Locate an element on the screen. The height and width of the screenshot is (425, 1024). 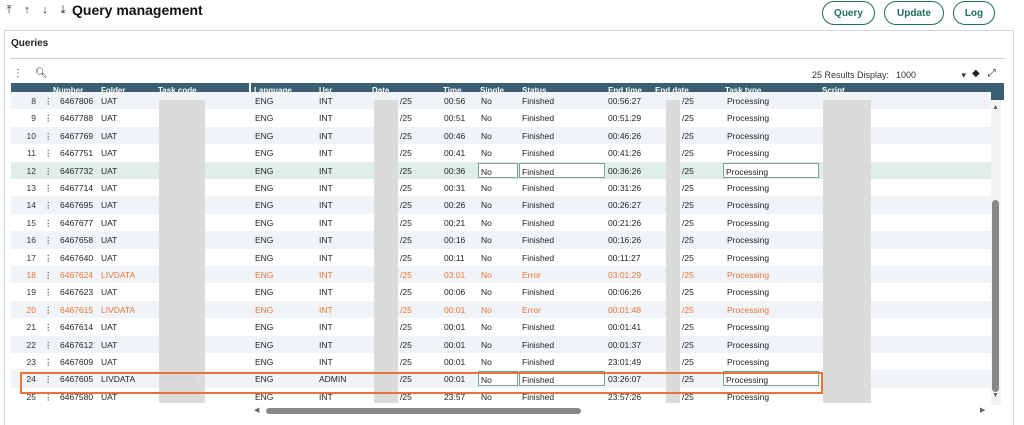
page-title: Query management is located at coordinates (137, 10).